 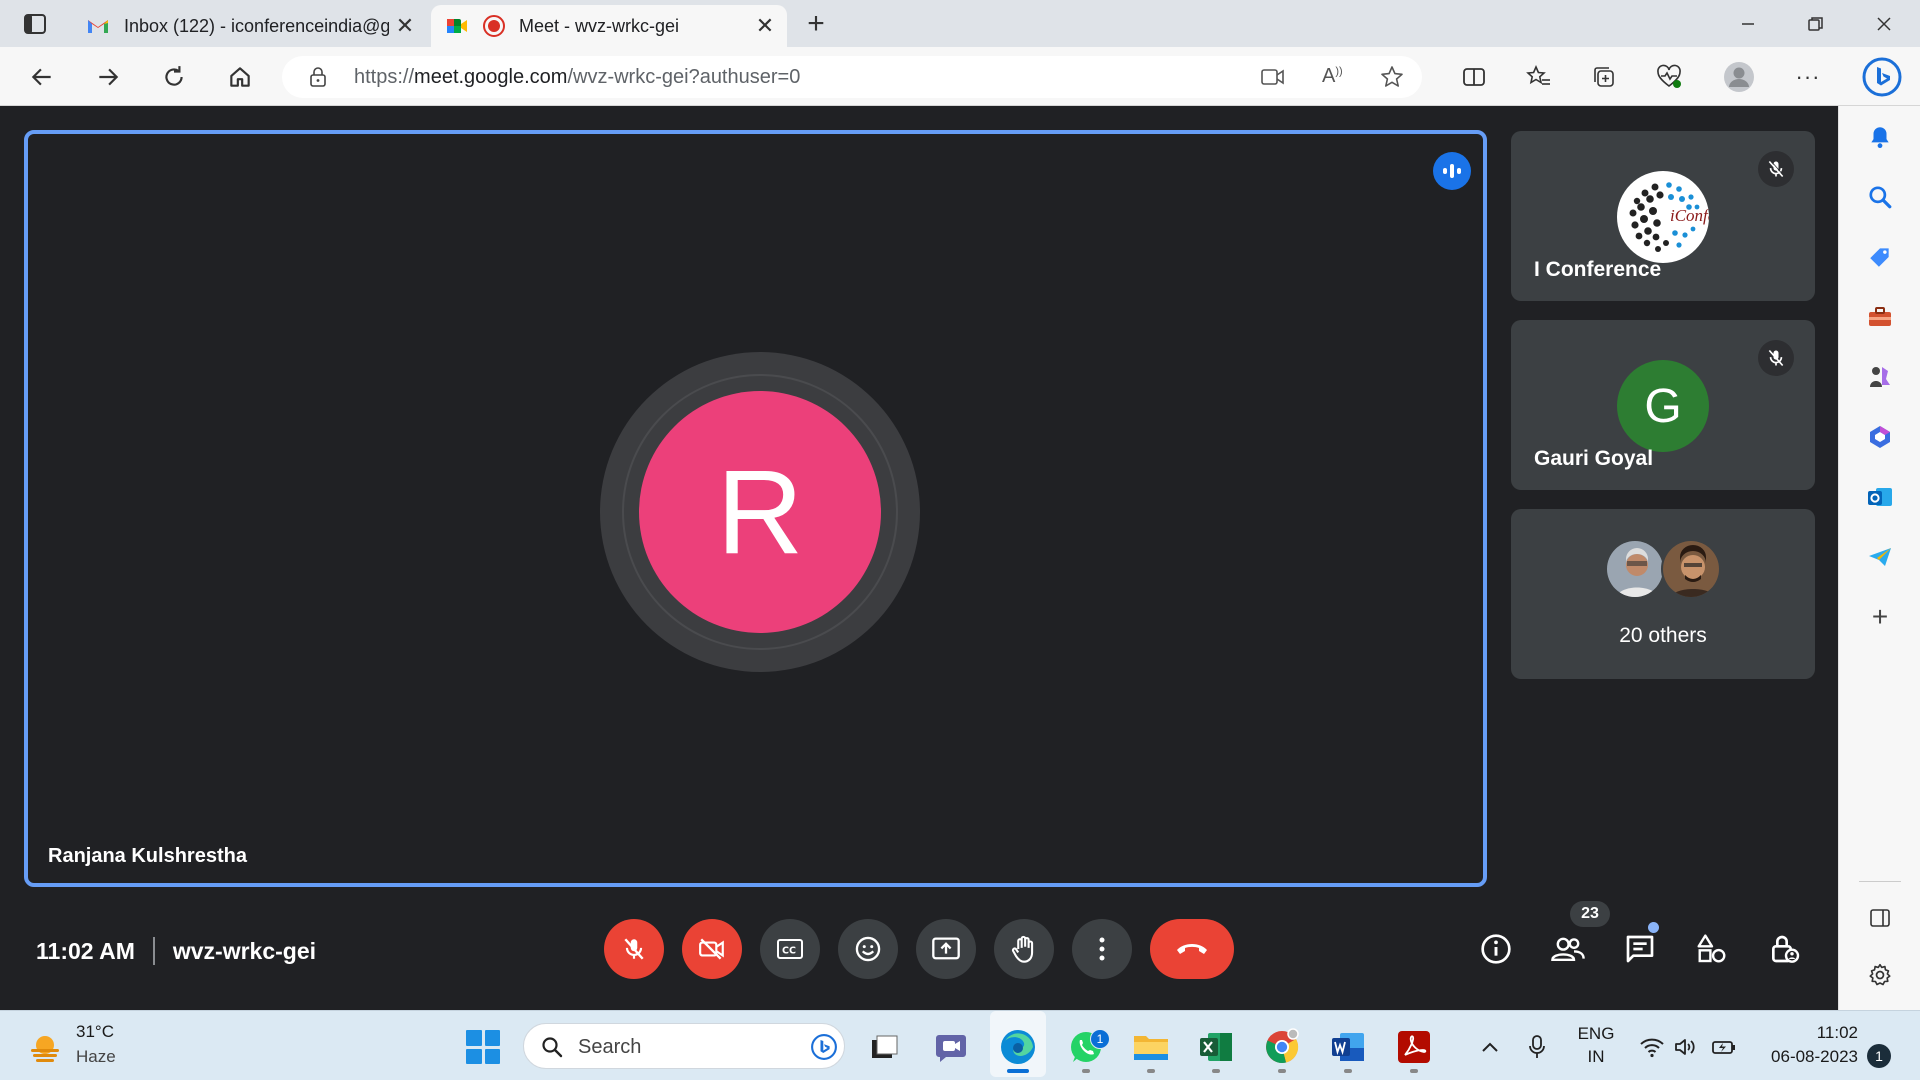 What do you see at coordinates (1151, 1047) in the screenshot?
I see `file-explorer-icon` at bounding box center [1151, 1047].